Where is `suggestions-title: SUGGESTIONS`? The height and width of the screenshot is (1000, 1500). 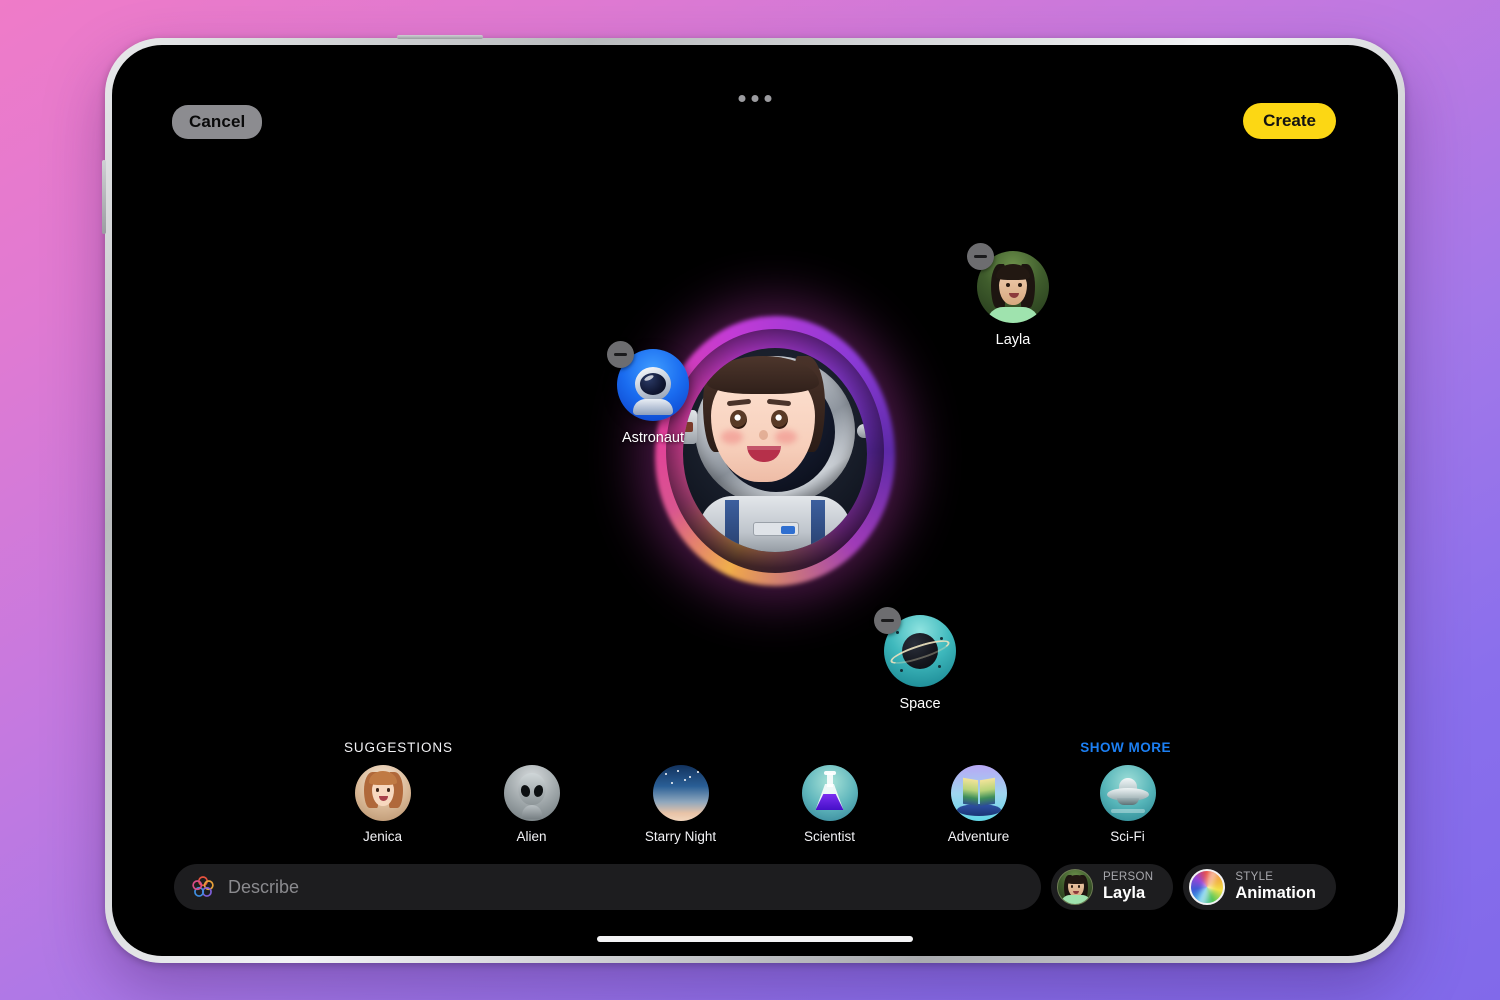 suggestions-title: SUGGESTIONS is located at coordinates (398, 747).